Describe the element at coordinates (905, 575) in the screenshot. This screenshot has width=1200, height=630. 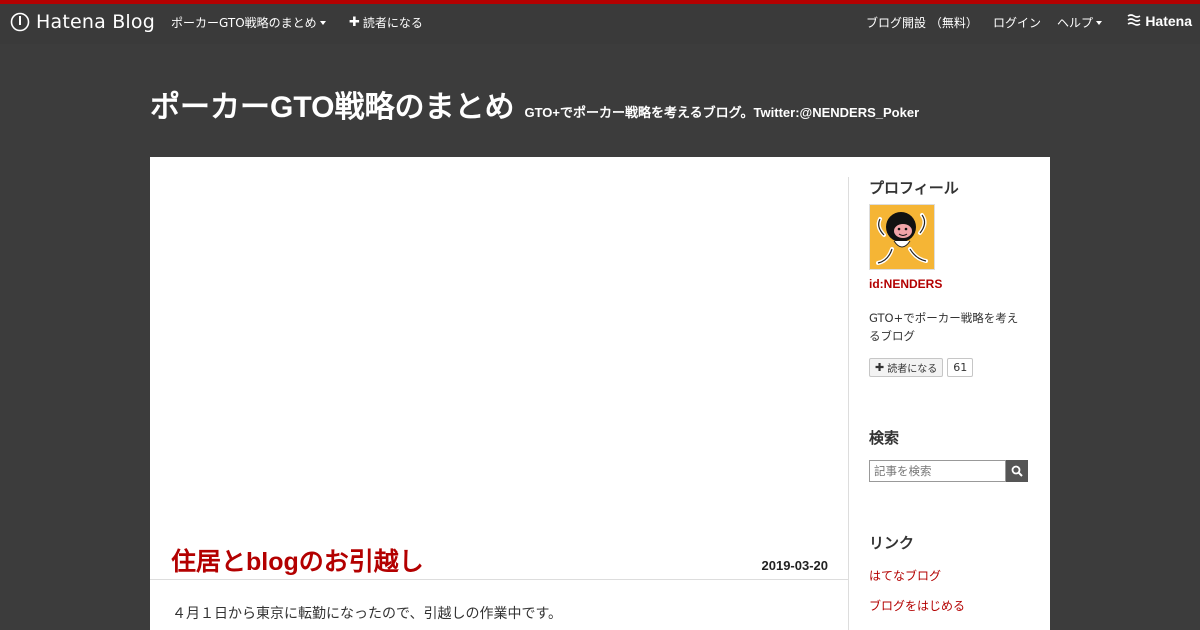
I see `link-hatena-blog: はてなブログ` at that location.